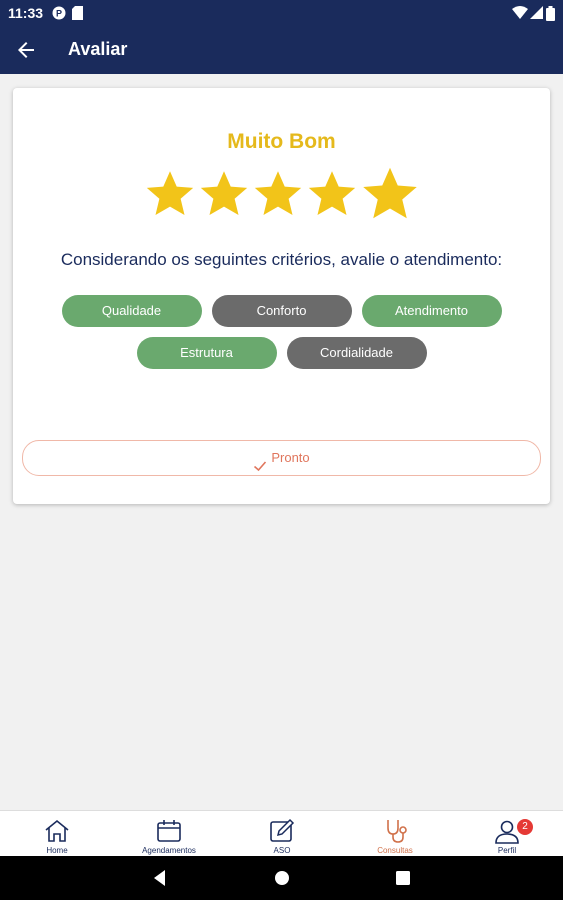 The width and height of the screenshot is (563, 900). Describe the element at coordinates (550, 15) in the screenshot. I see `battery-icon` at that location.